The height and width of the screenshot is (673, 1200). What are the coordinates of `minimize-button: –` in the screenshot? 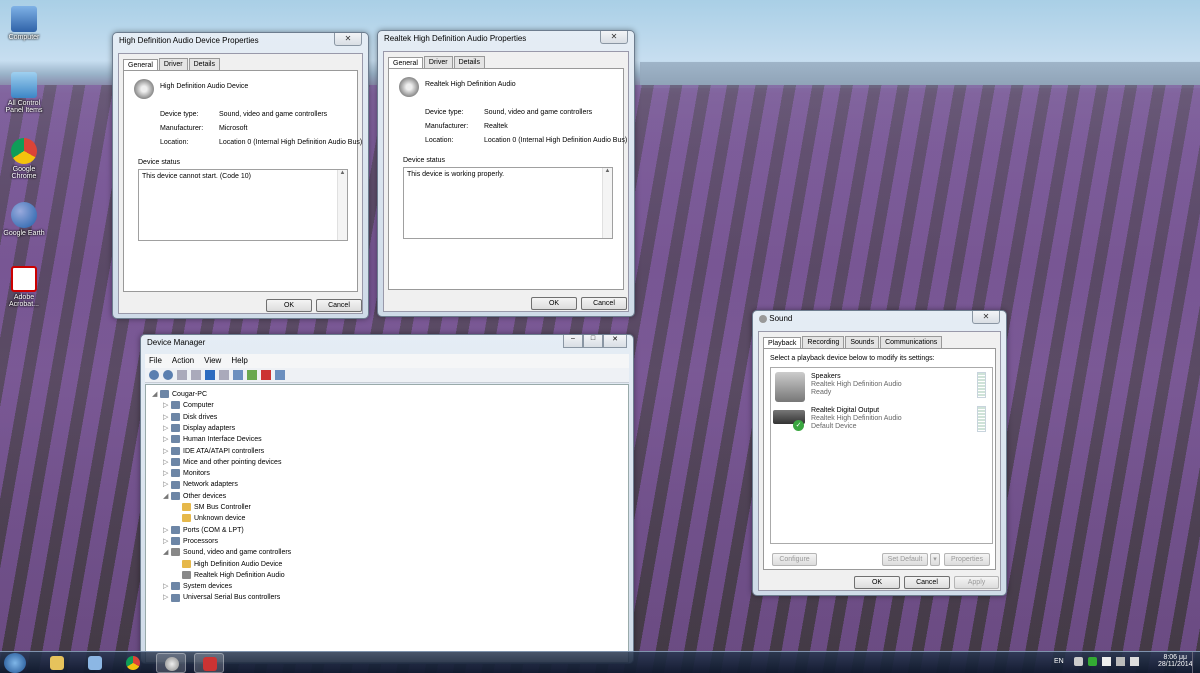 It's located at (573, 341).